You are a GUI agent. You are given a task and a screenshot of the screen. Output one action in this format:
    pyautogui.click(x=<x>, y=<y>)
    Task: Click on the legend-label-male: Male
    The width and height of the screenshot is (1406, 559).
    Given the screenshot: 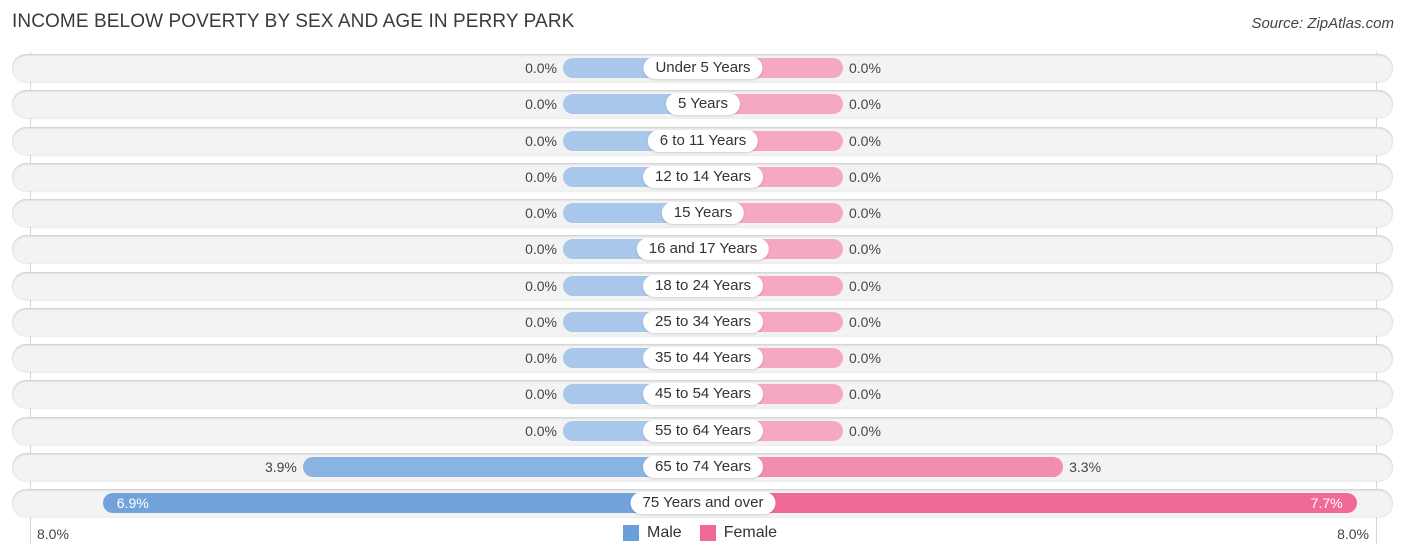 What is the action you would take?
    pyautogui.click(x=664, y=532)
    